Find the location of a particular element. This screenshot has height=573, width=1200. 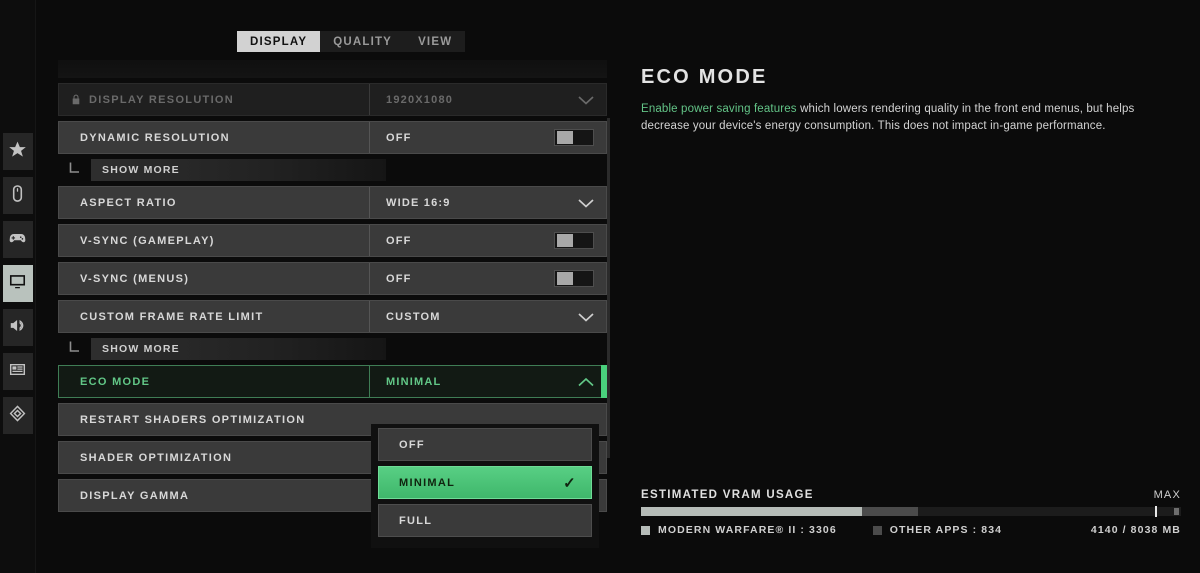

rail-item-interface is located at coordinates (17, 371).